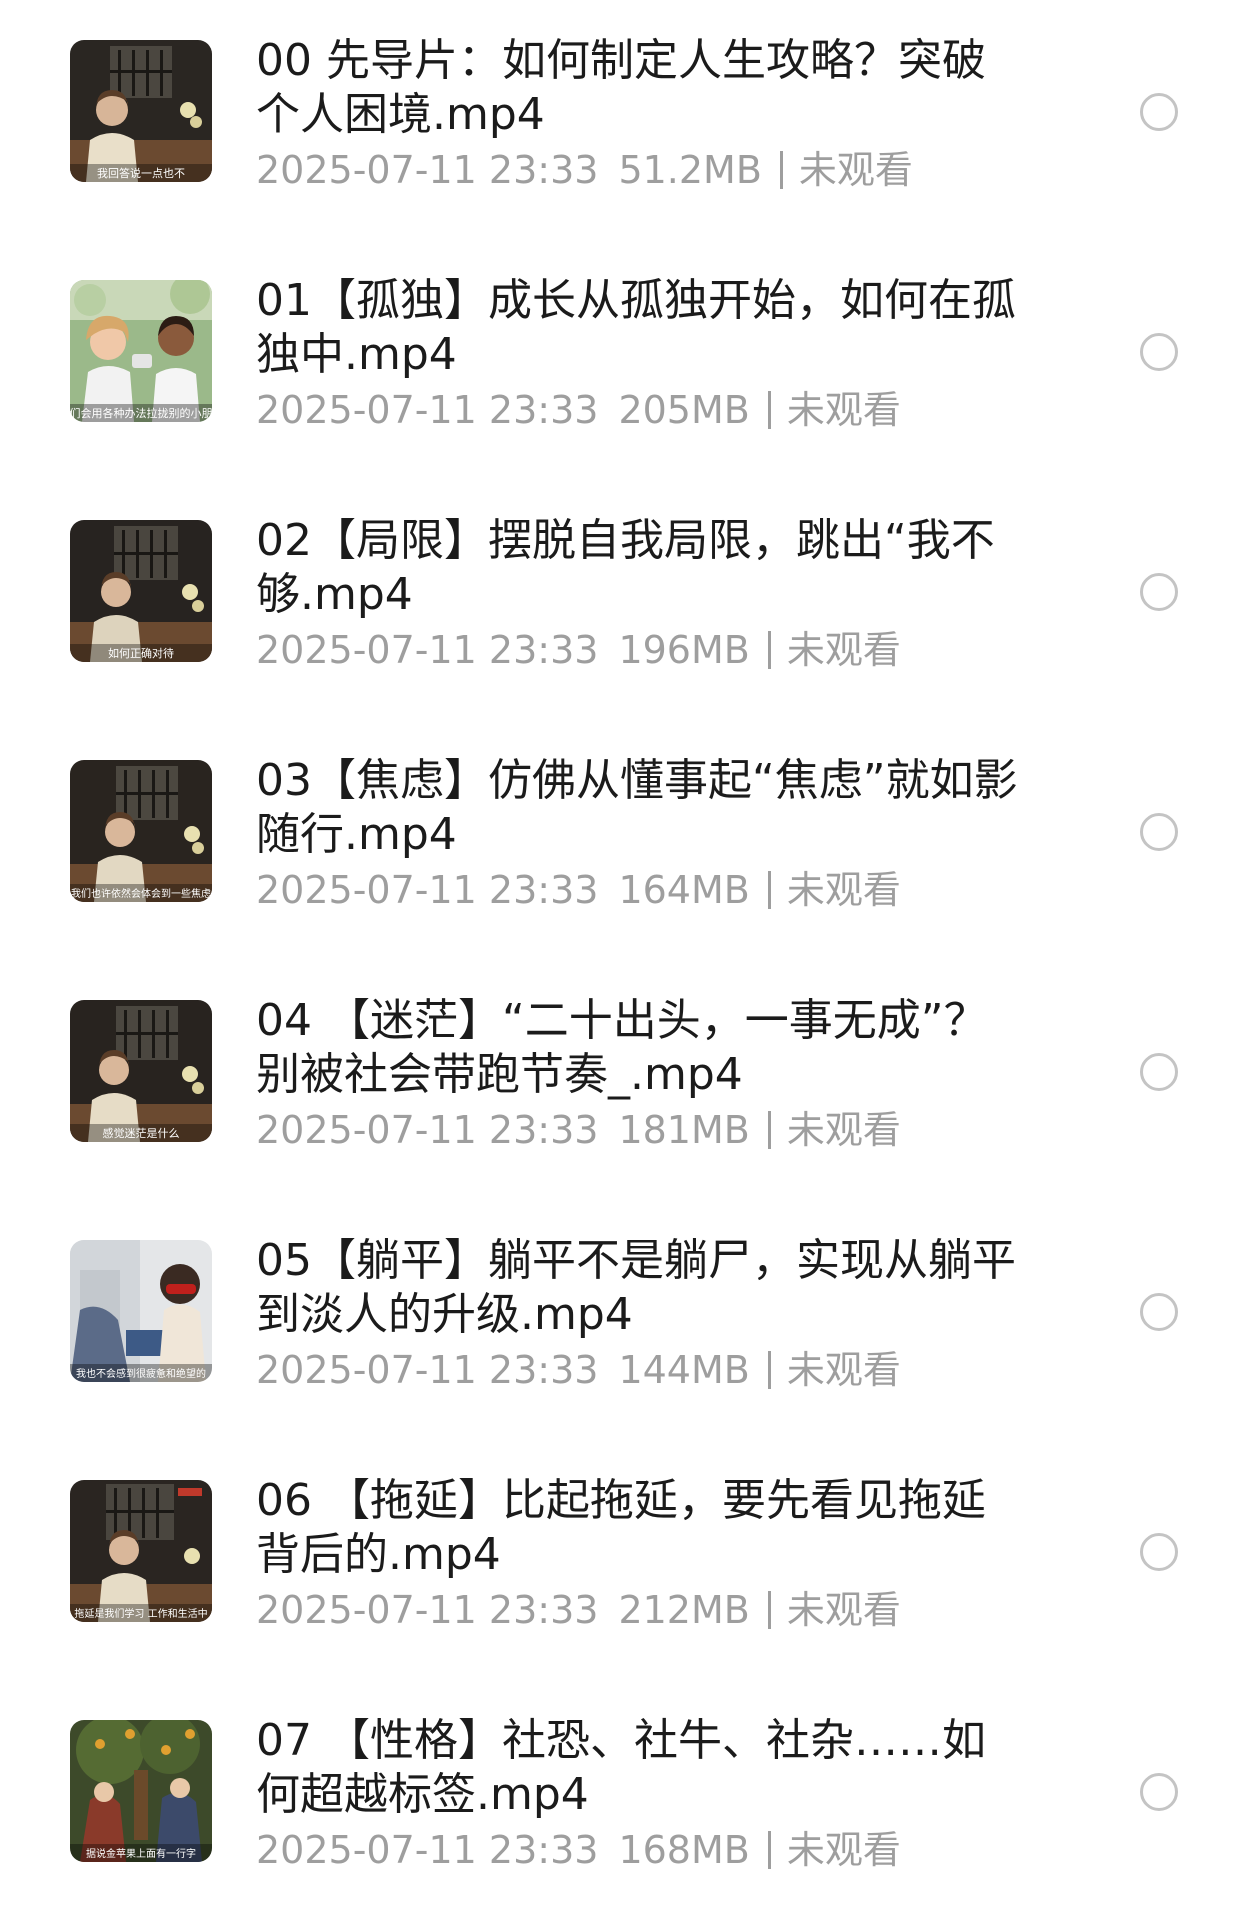 This screenshot has height=1920, width=1260. I want to click on thumbnail-caption: 感觉迷茫是什么, so click(141, 1133).